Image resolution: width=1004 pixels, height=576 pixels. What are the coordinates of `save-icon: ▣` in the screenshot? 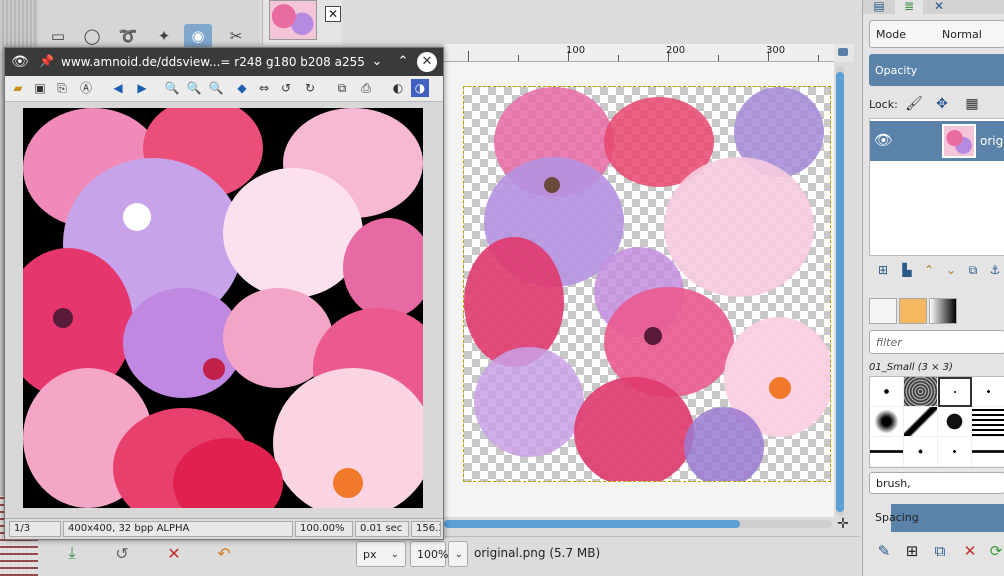 It's located at (40, 88).